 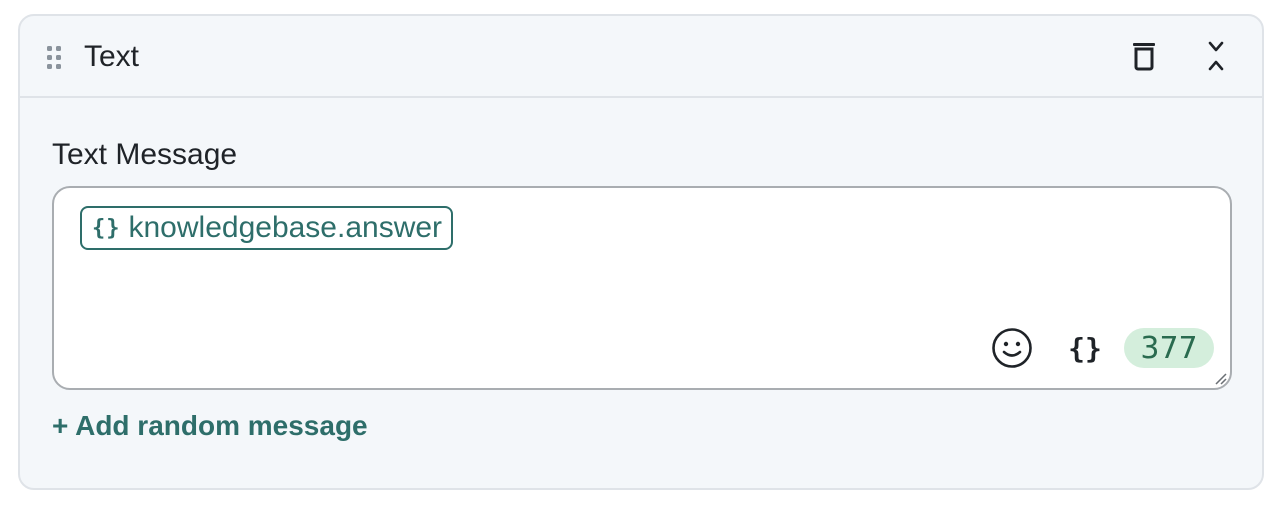 What do you see at coordinates (54, 58) in the screenshot?
I see `drag-handle-icon` at bounding box center [54, 58].